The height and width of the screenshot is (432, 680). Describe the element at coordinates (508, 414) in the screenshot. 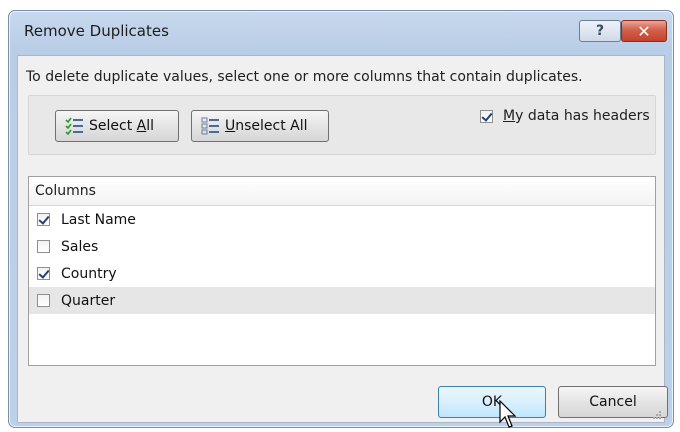

I see `mouse-cursor-icon` at that location.